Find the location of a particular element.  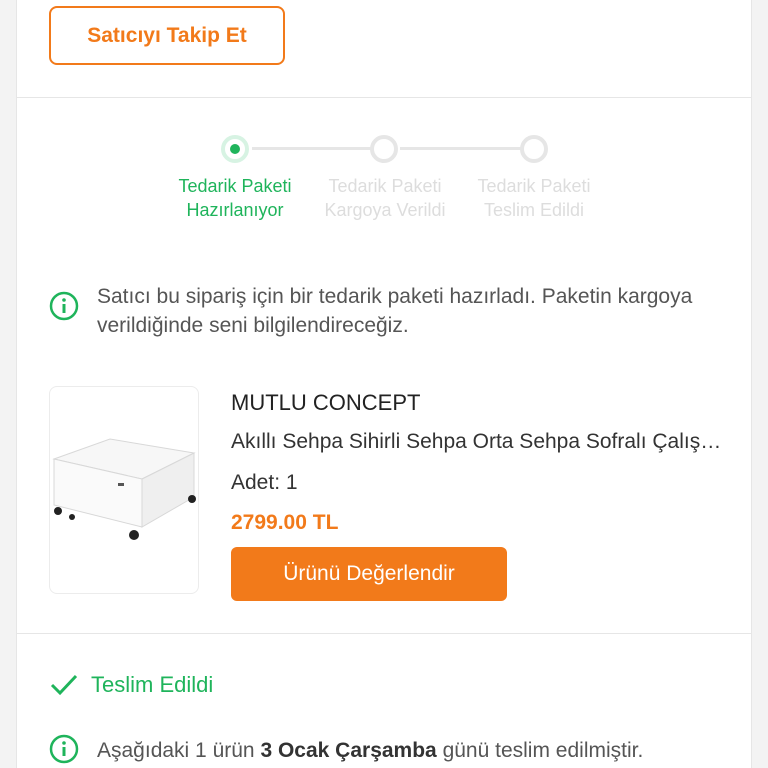

product-quantity: Adet: 1 is located at coordinates (264, 482).